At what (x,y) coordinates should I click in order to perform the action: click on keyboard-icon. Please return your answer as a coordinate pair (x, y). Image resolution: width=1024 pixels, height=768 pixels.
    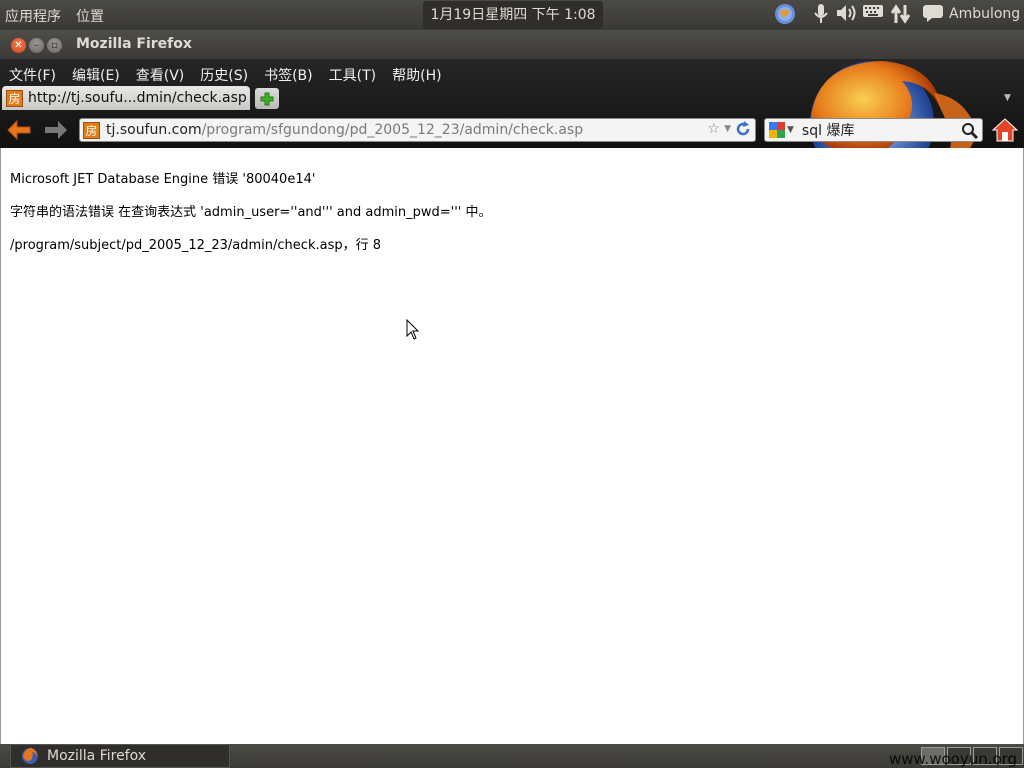
    Looking at the image, I should click on (873, 11).